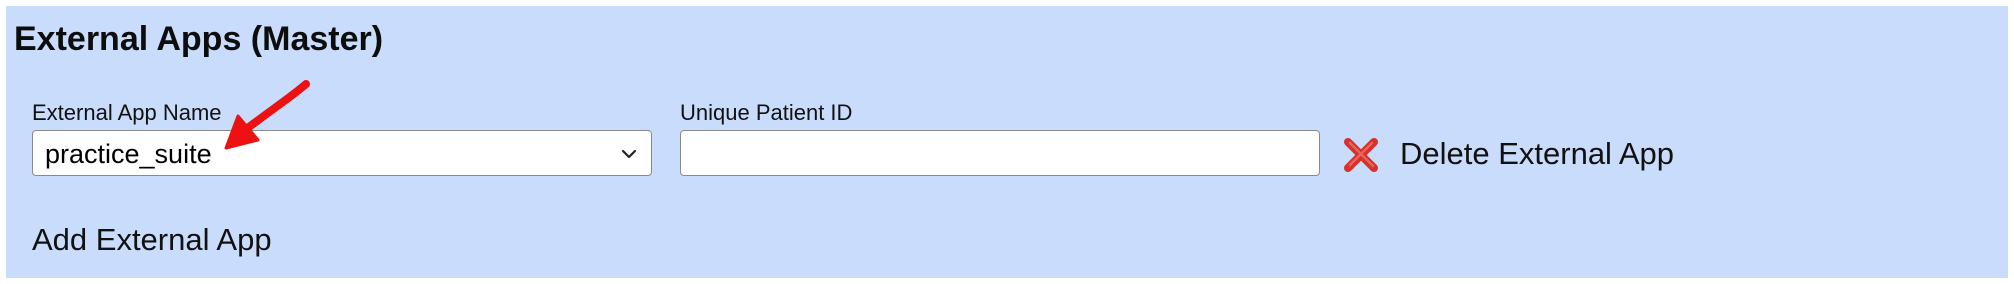 The height and width of the screenshot is (284, 2014). Describe the element at coordinates (152, 240) in the screenshot. I see `add-external-app-link: Add External App` at that location.